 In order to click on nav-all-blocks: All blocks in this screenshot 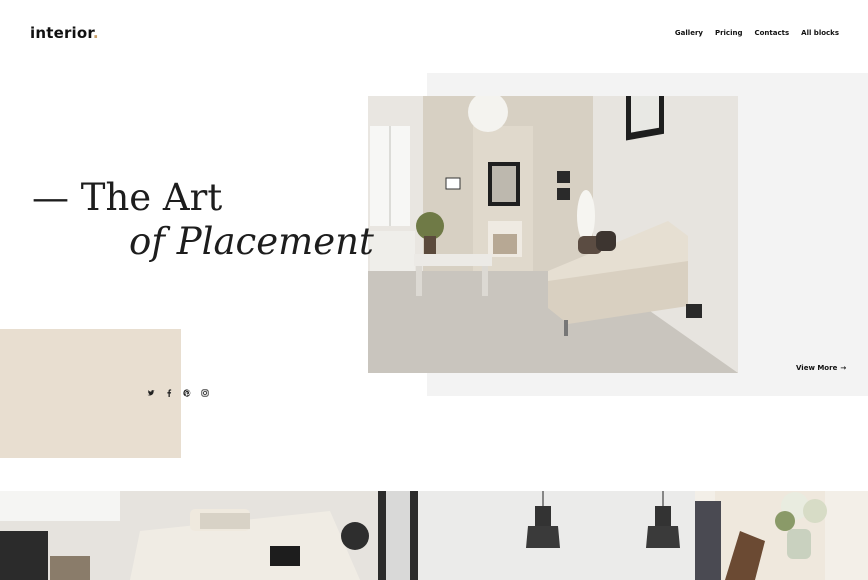, I will do `click(820, 33)`.